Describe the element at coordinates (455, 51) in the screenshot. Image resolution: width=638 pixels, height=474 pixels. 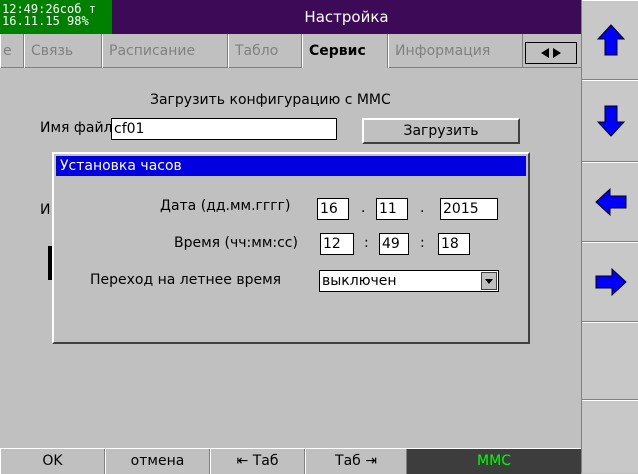
I see `tab-information: Информация` at that location.